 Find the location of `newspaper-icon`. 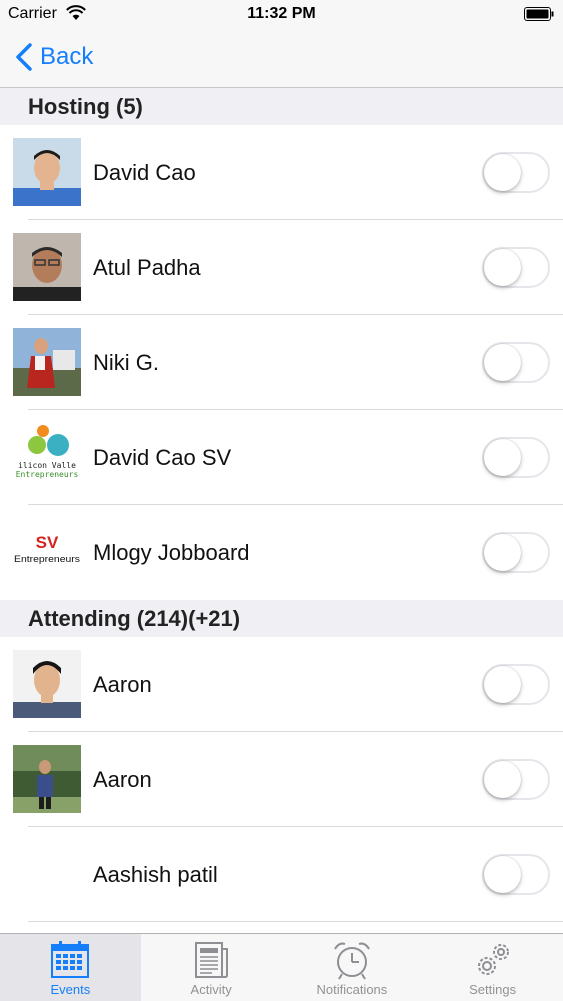

newspaper-icon is located at coordinates (212, 960).